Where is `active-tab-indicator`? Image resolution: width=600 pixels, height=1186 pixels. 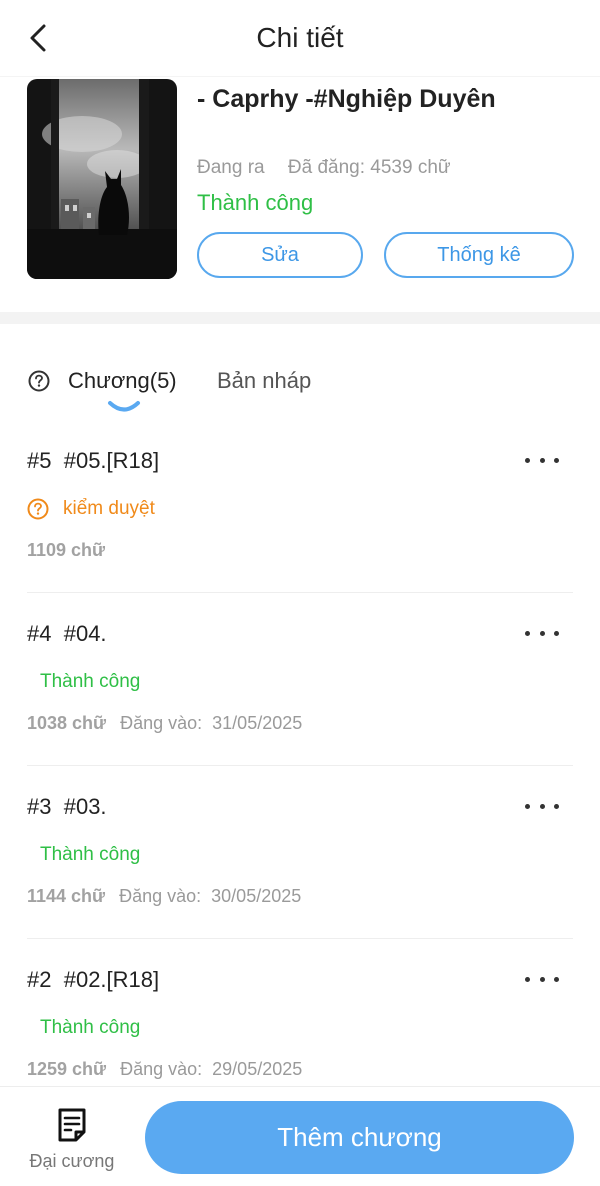
active-tab-indicator is located at coordinates (124, 406).